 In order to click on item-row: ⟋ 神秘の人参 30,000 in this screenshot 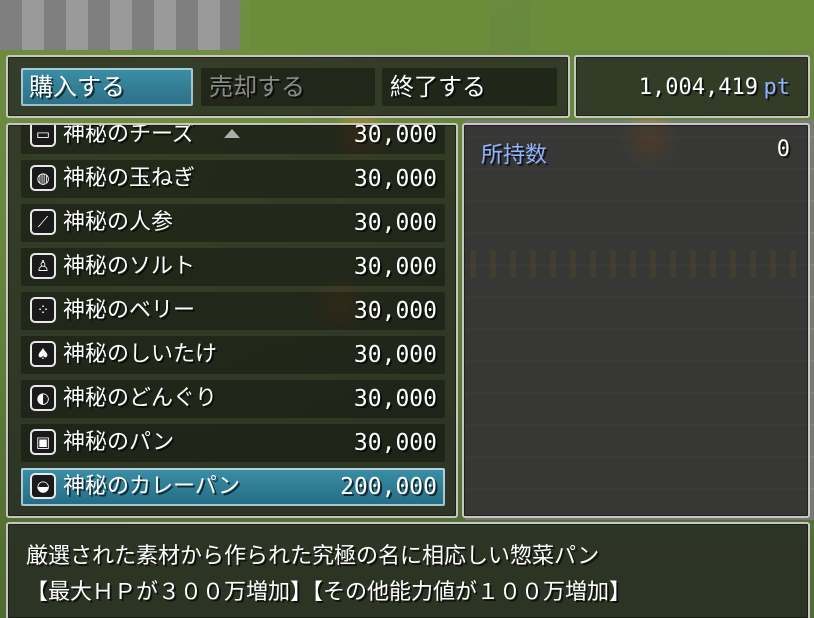, I will do `click(233, 223)`.